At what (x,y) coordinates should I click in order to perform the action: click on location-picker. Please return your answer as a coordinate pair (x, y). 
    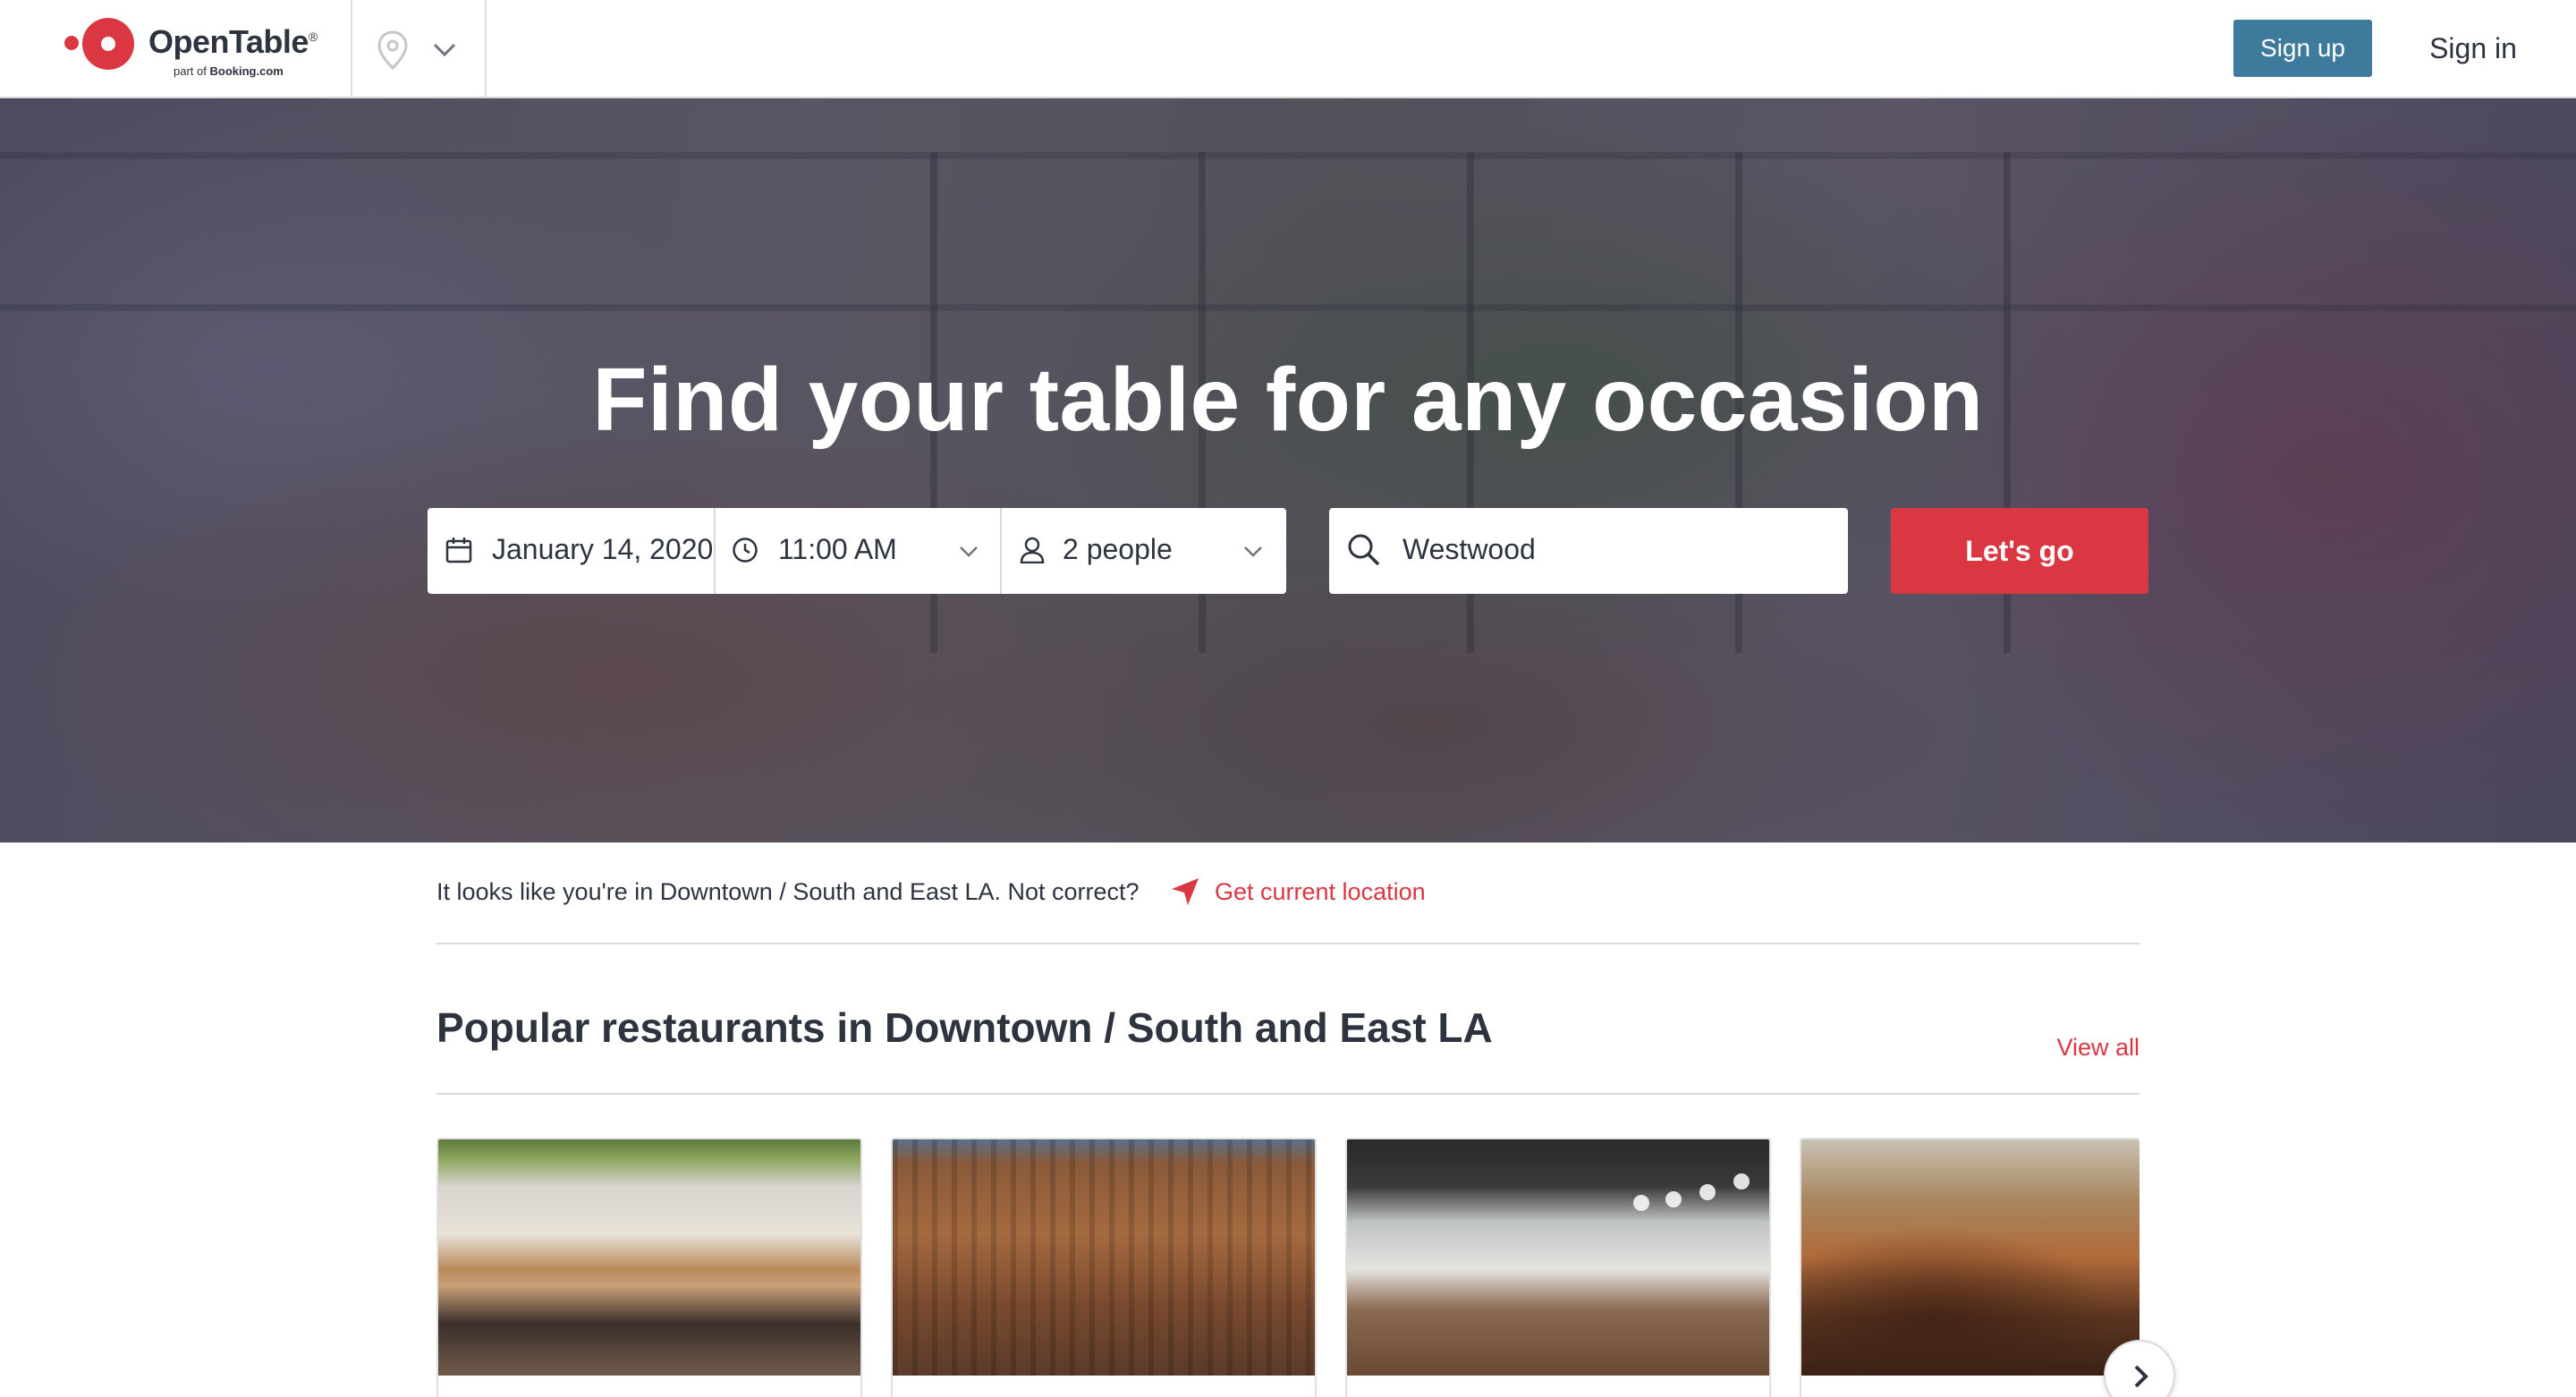
    Looking at the image, I should click on (418, 49).